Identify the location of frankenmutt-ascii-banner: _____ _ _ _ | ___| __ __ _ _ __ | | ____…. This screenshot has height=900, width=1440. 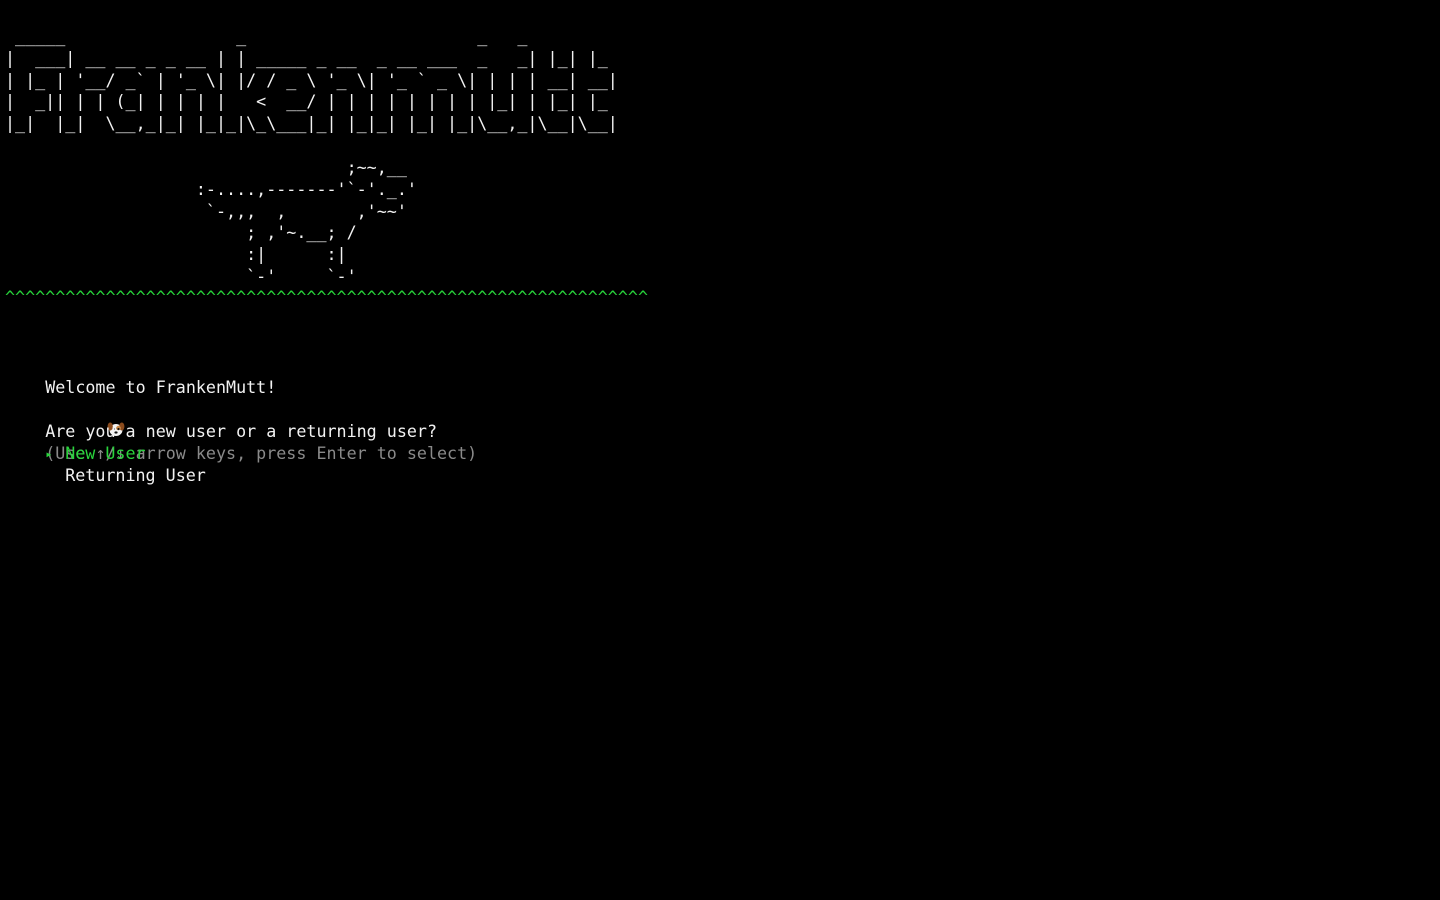
(311, 80).